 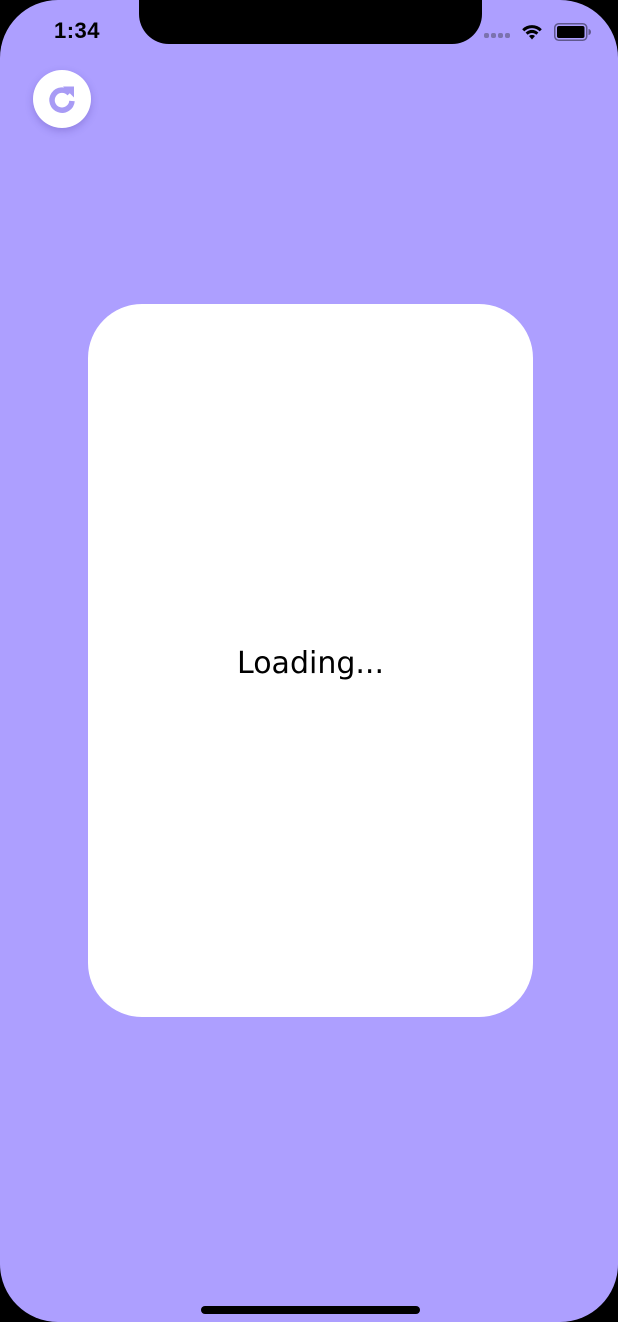 I want to click on status-icons, so click(x=538, y=32).